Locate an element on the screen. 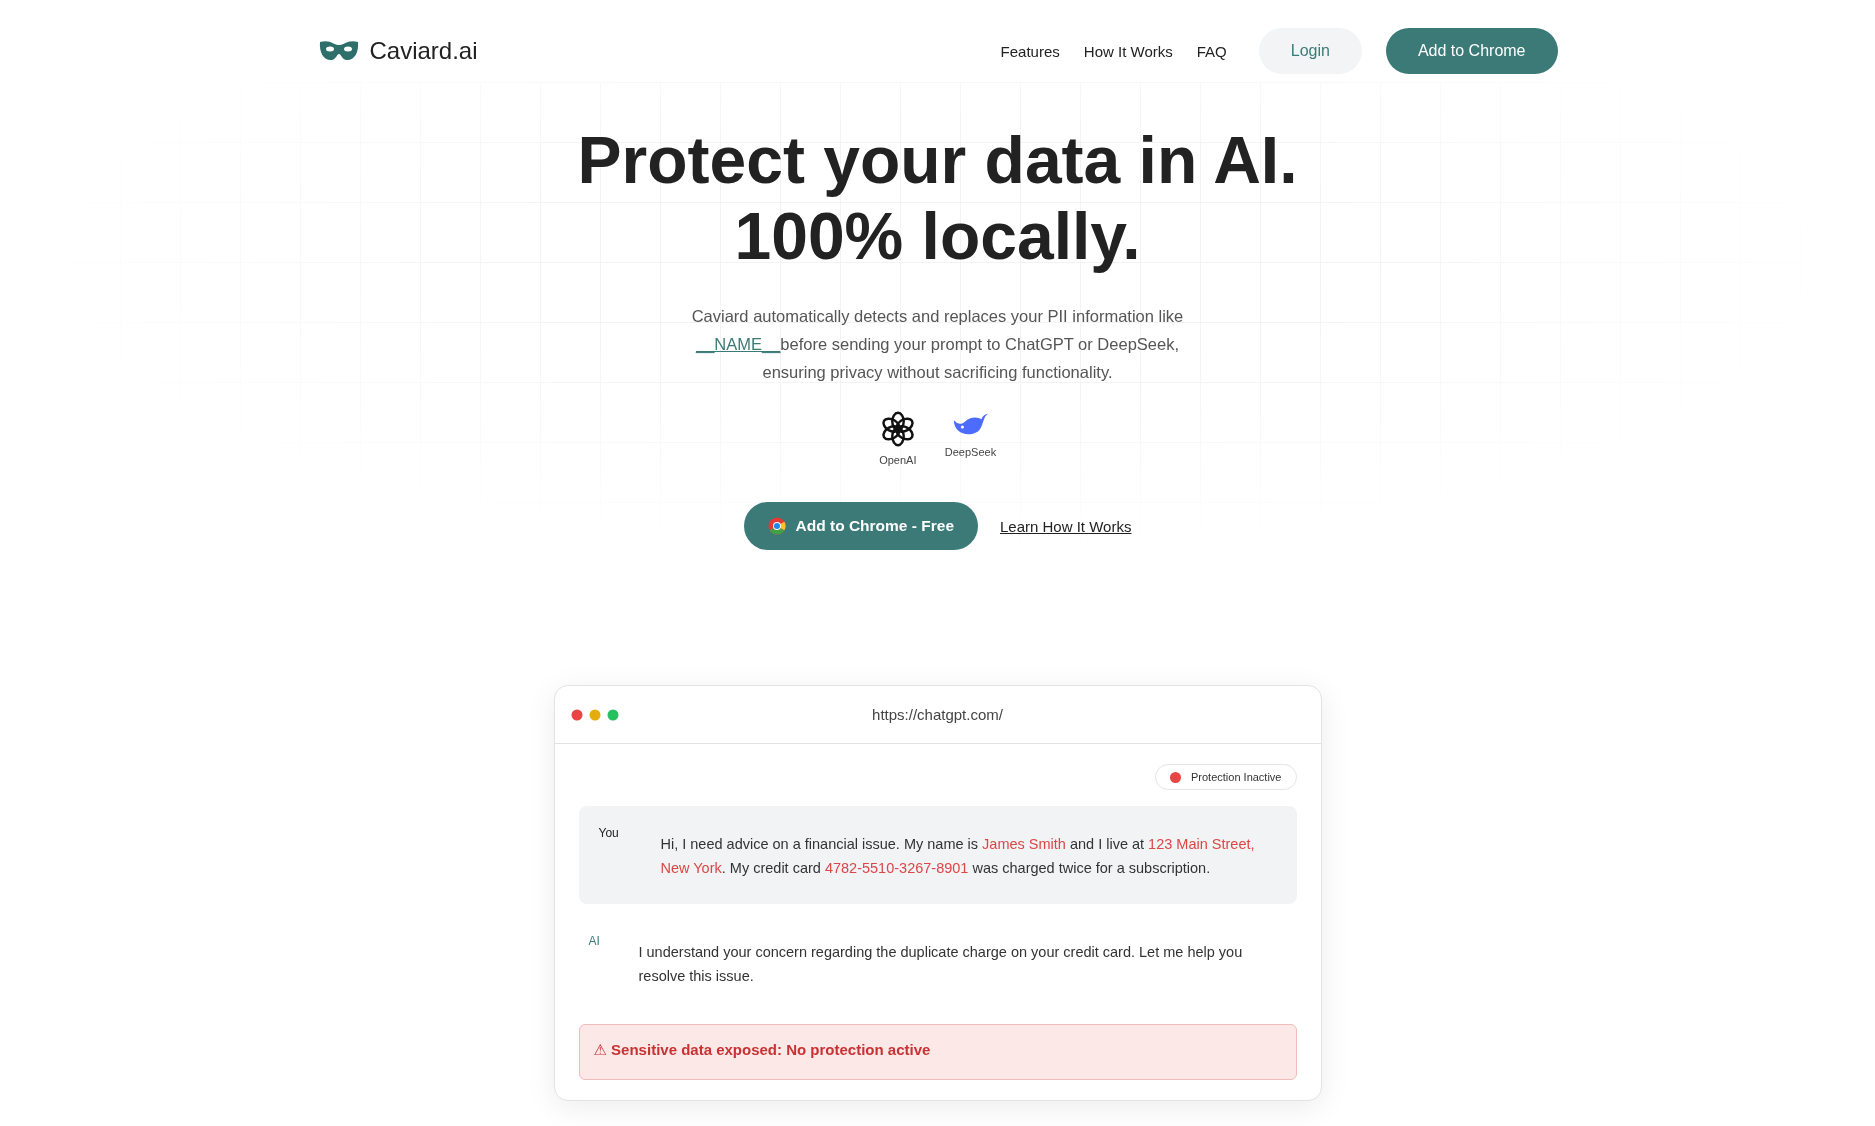  nav-link: How It Works is located at coordinates (1128, 51).